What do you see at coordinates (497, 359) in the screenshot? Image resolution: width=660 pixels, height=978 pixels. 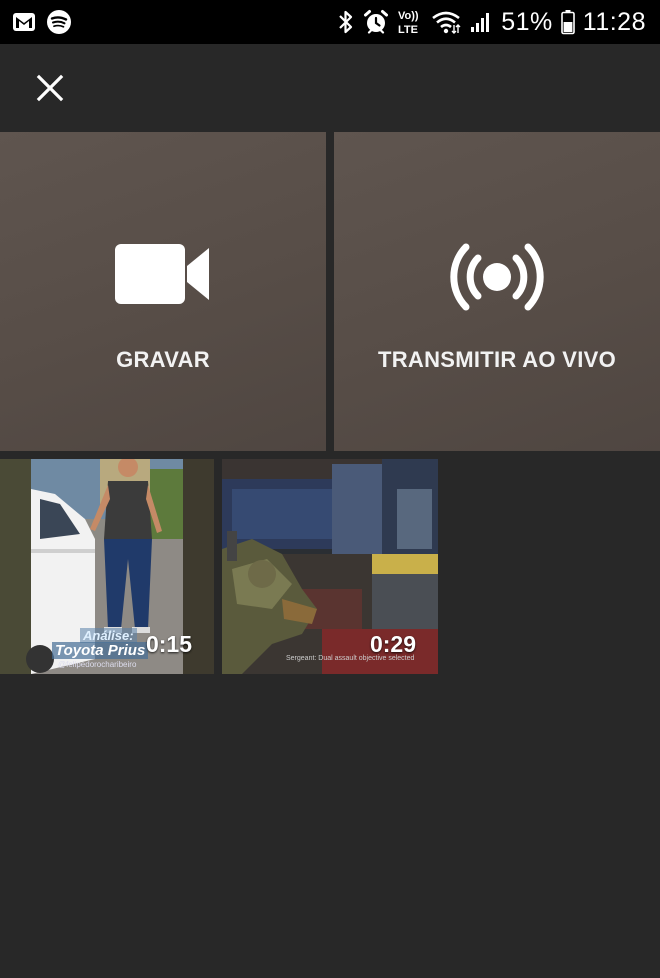 I see `go-live-label: TRANSMITIR AO VIVO` at bounding box center [497, 359].